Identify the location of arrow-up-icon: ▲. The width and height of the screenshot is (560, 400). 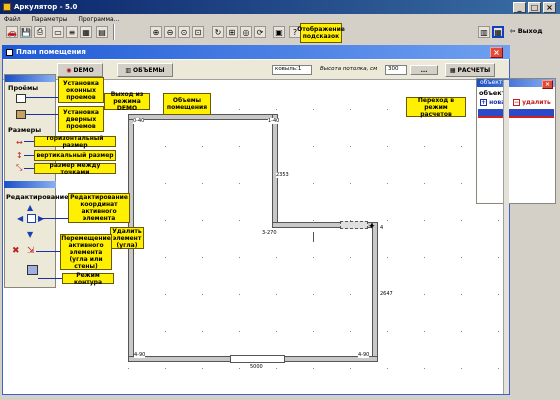
(30, 207).